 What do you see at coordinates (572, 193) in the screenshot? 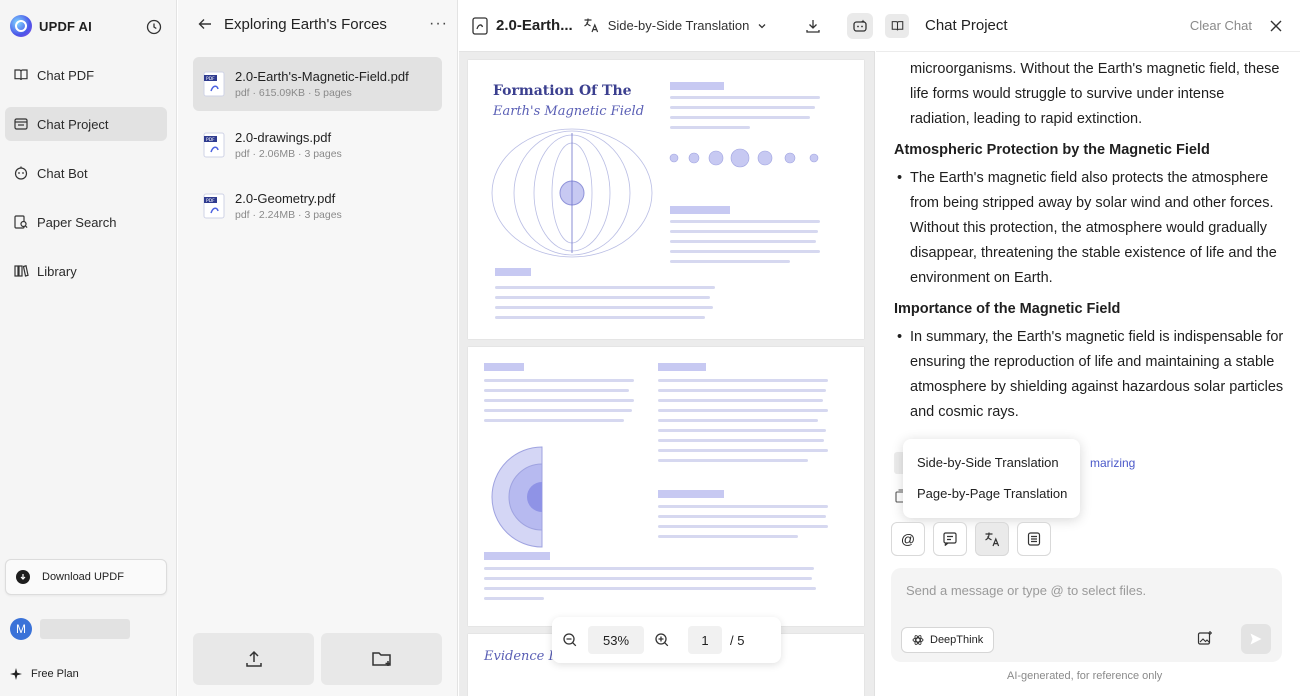
I see `magnetic-field-diagram` at bounding box center [572, 193].